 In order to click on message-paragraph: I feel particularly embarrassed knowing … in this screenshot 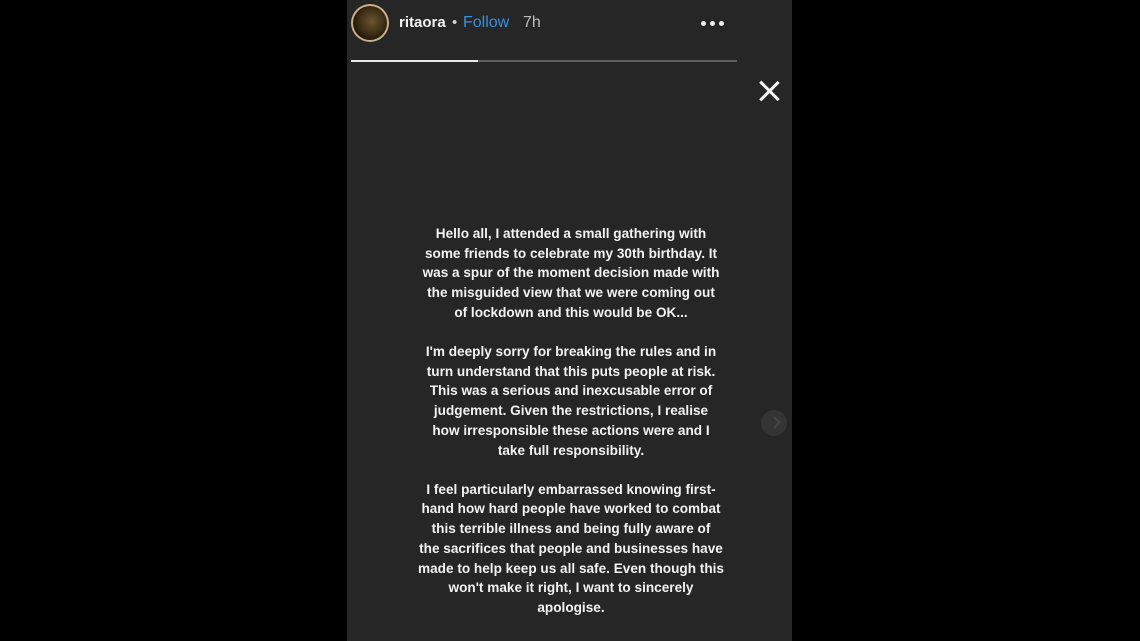, I will do `click(571, 548)`.